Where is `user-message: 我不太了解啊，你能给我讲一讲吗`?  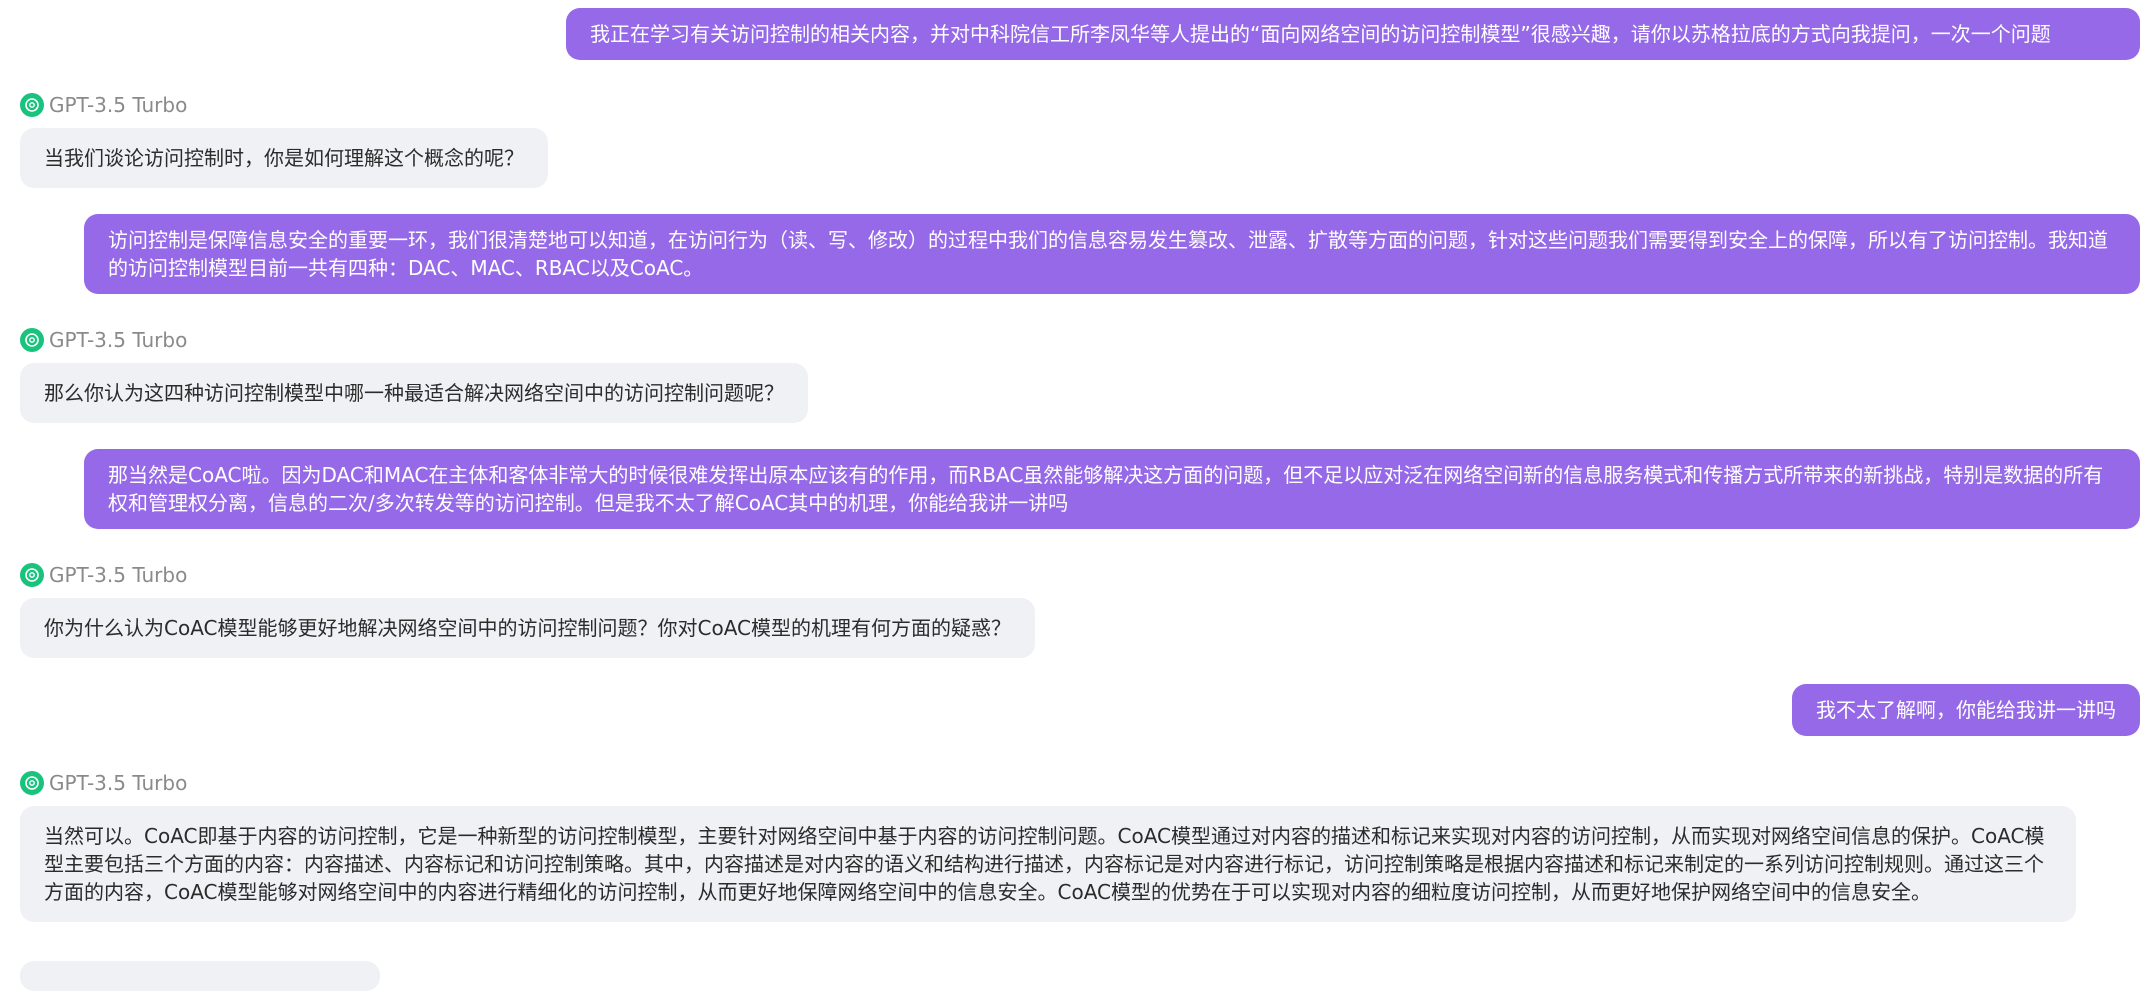
user-message: 我不太了解啊，你能给我讲一讲吗 is located at coordinates (1966, 710).